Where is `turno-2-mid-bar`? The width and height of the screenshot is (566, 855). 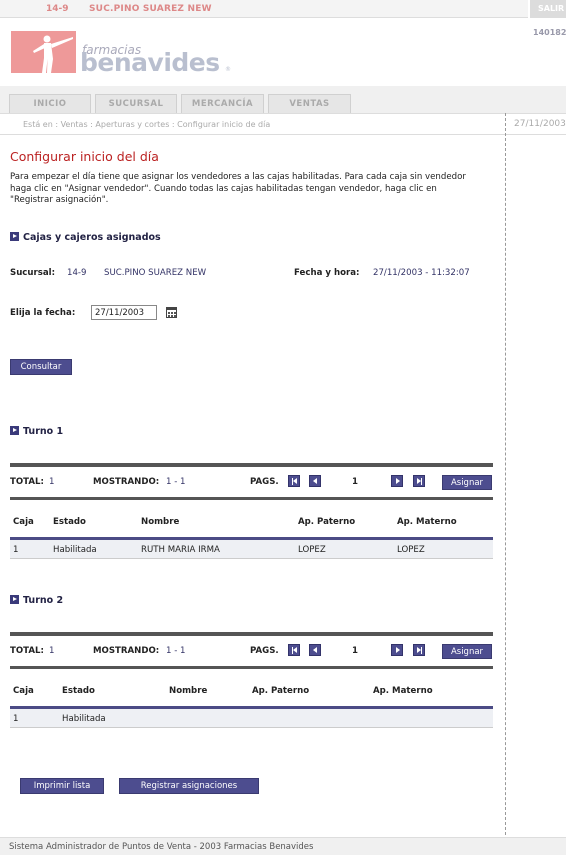
turno-2-mid-bar is located at coordinates (251, 667).